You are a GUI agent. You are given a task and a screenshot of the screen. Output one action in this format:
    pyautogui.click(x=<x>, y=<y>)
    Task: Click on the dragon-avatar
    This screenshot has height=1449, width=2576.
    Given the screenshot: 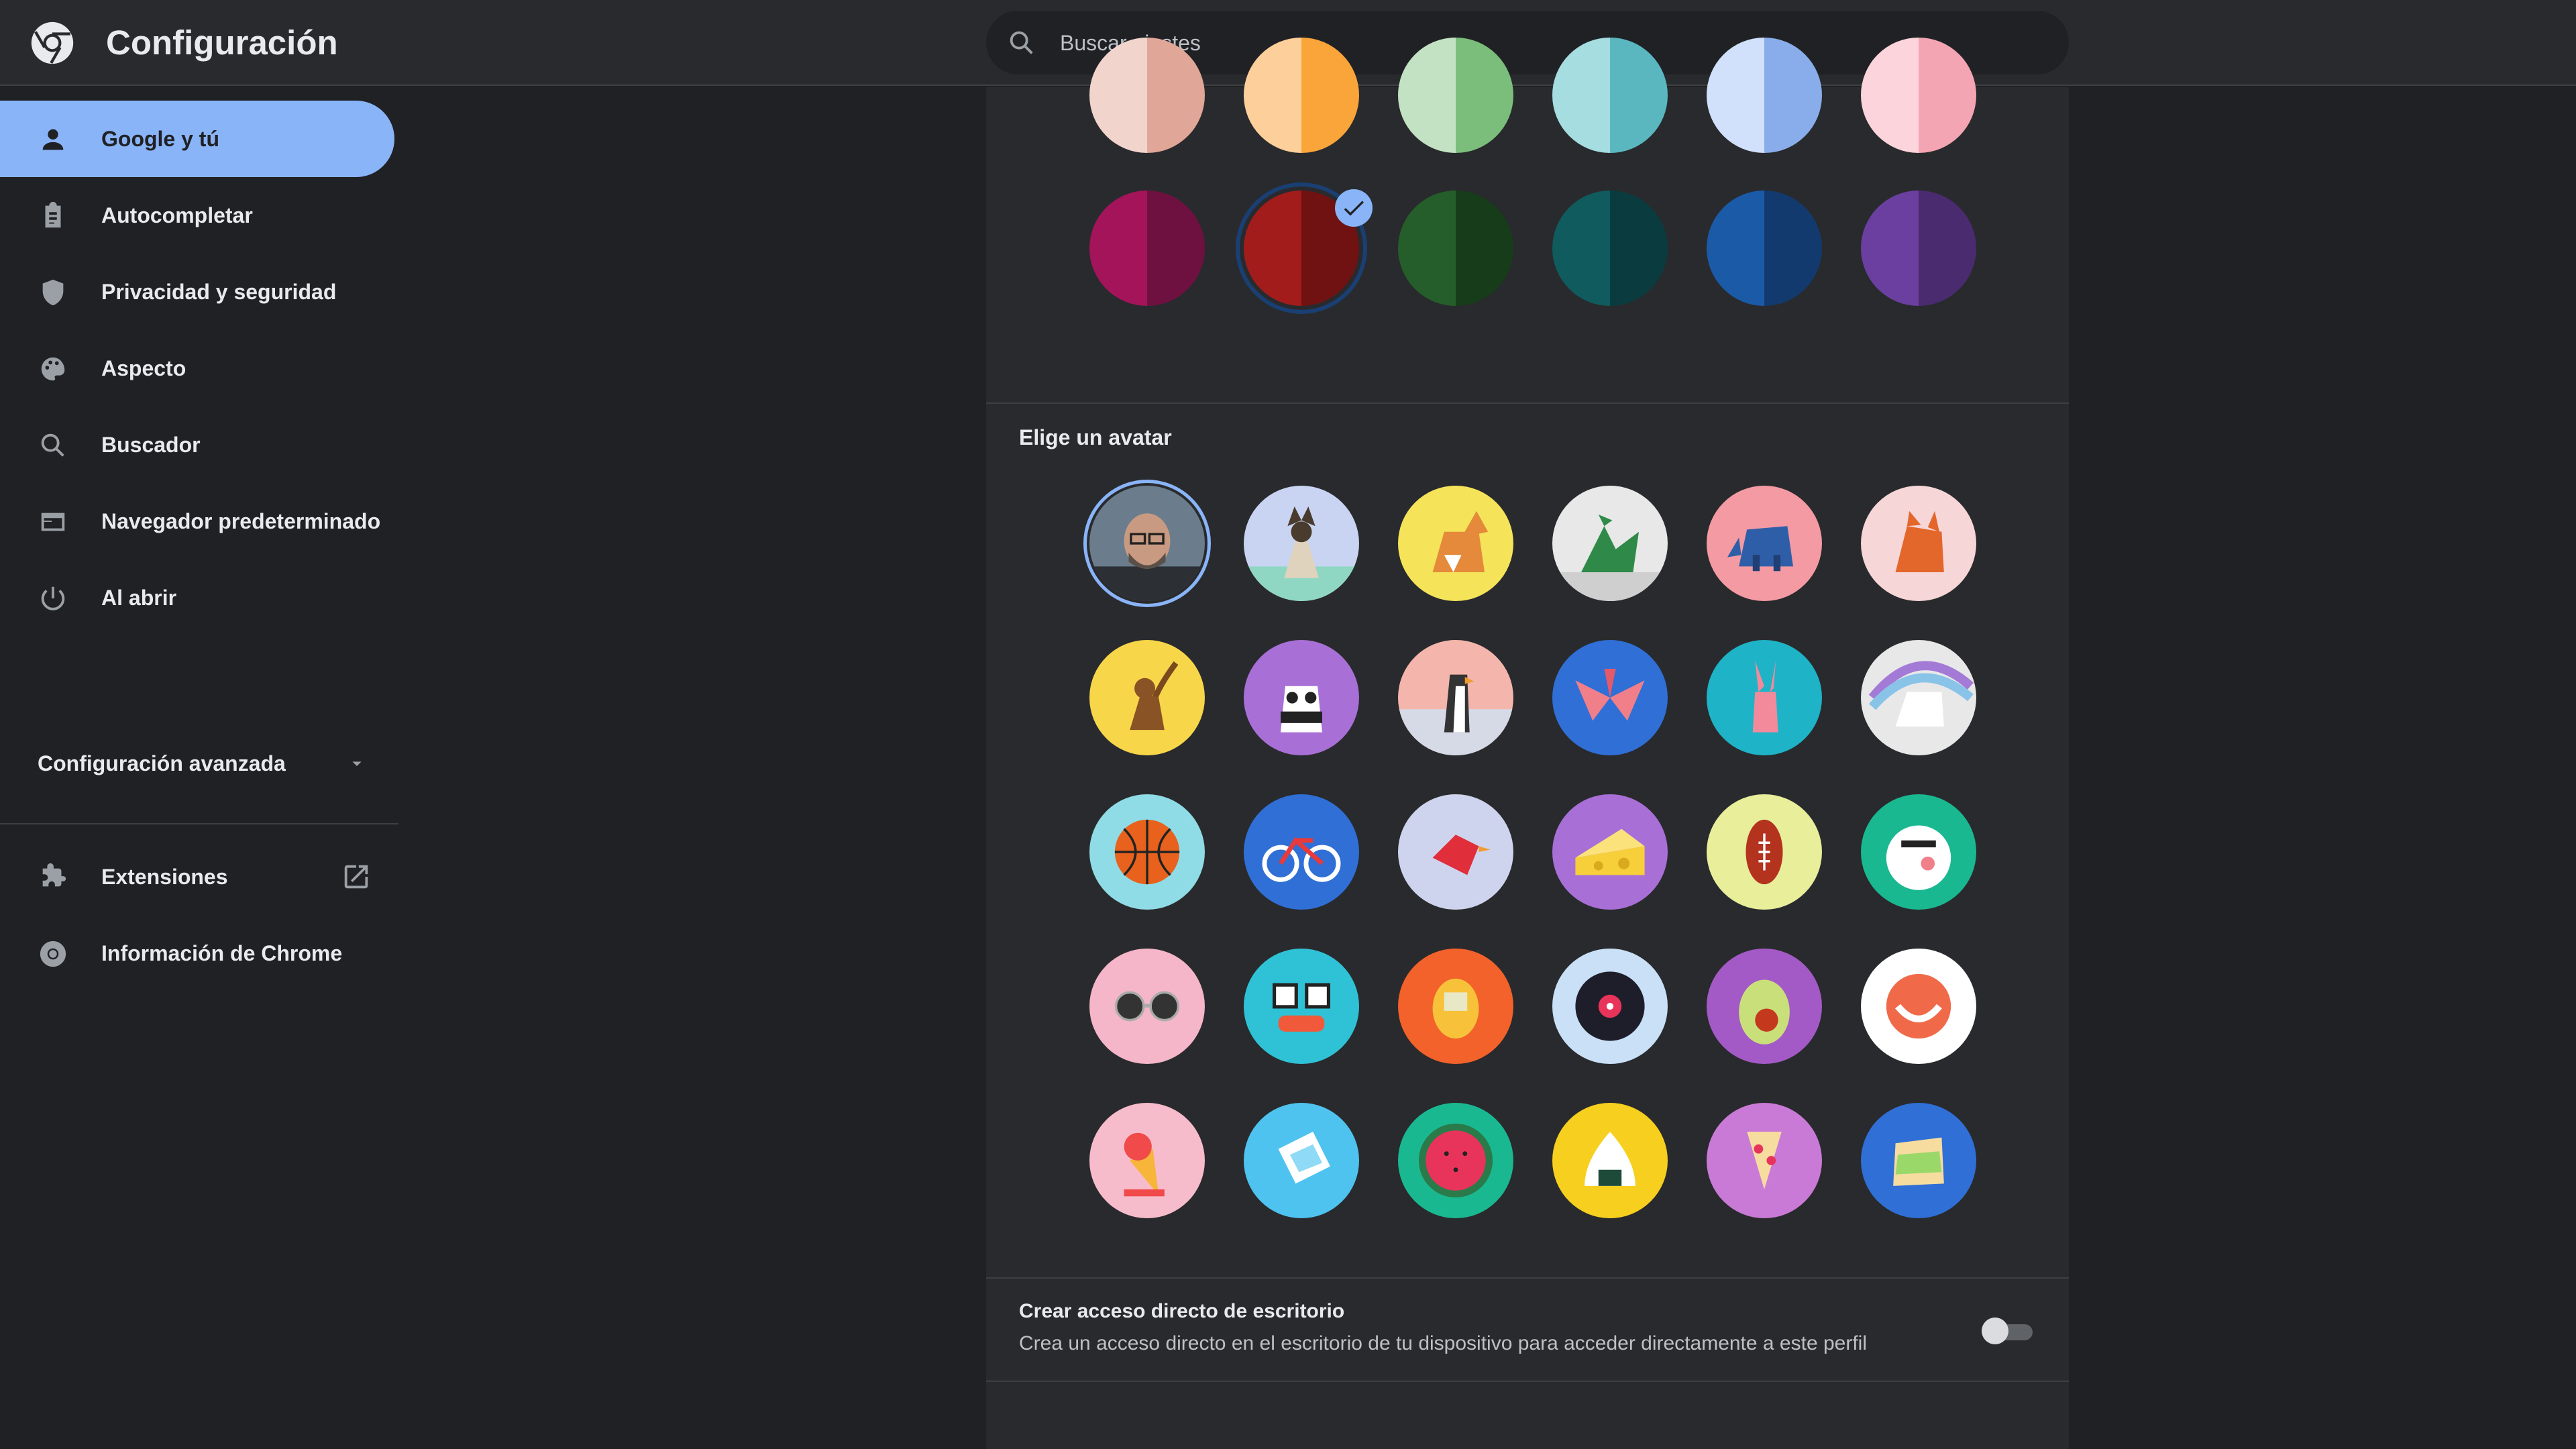 What is the action you would take?
    pyautogui.click(x=1610, y=543)
    